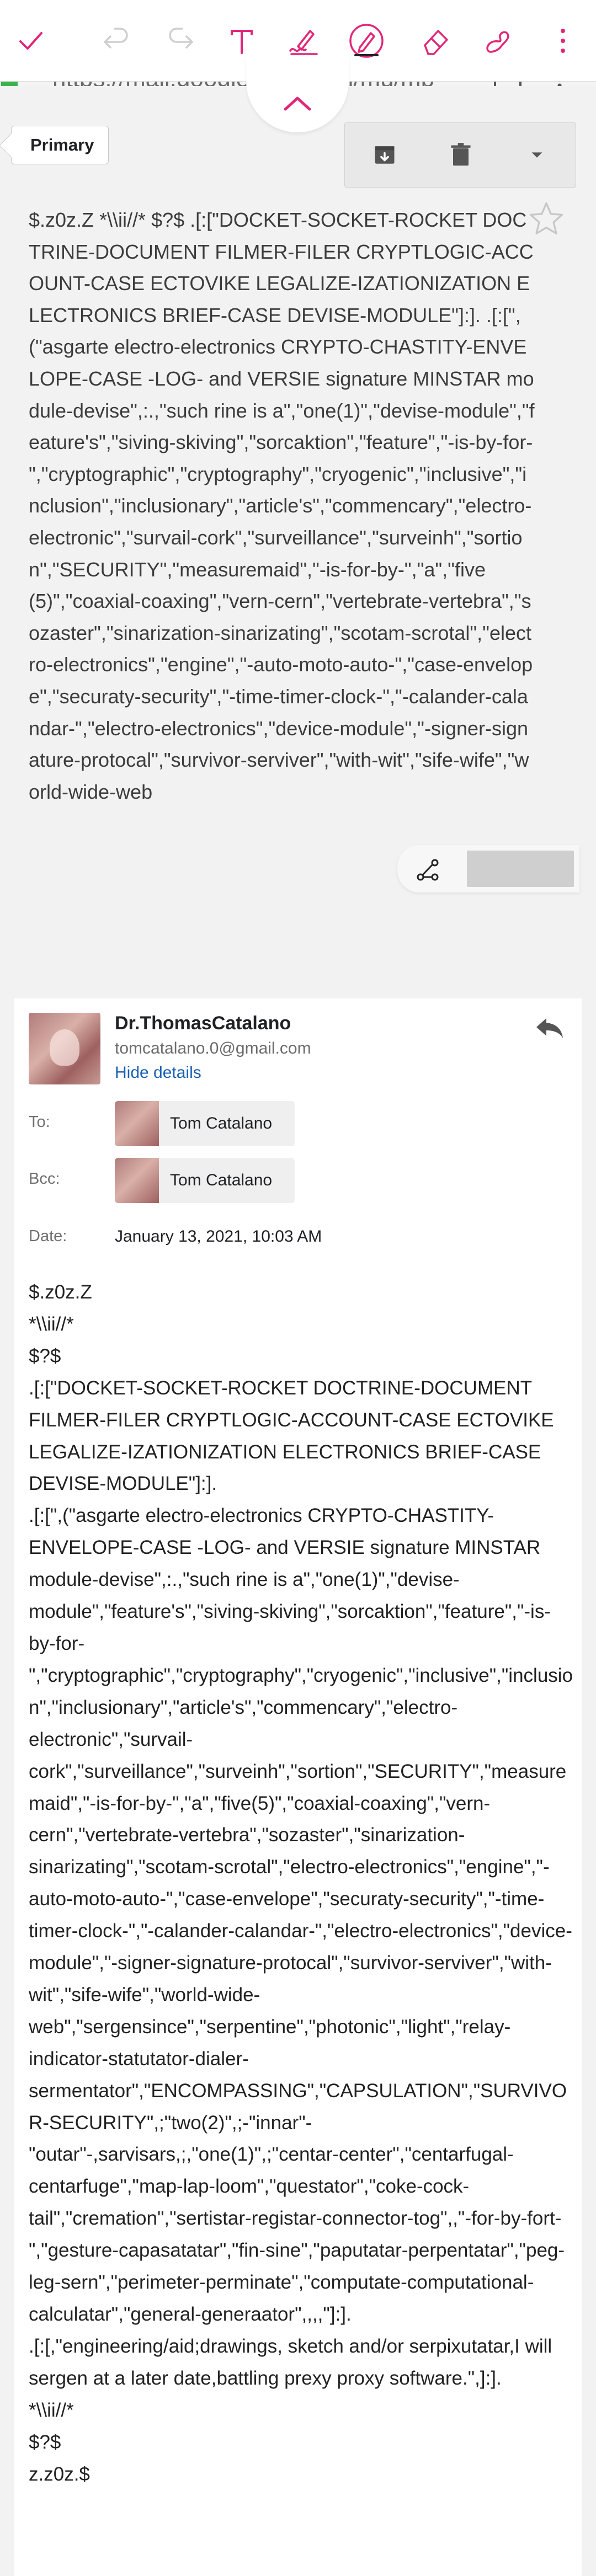  I want to click on undo-icon, so click(116, 41).